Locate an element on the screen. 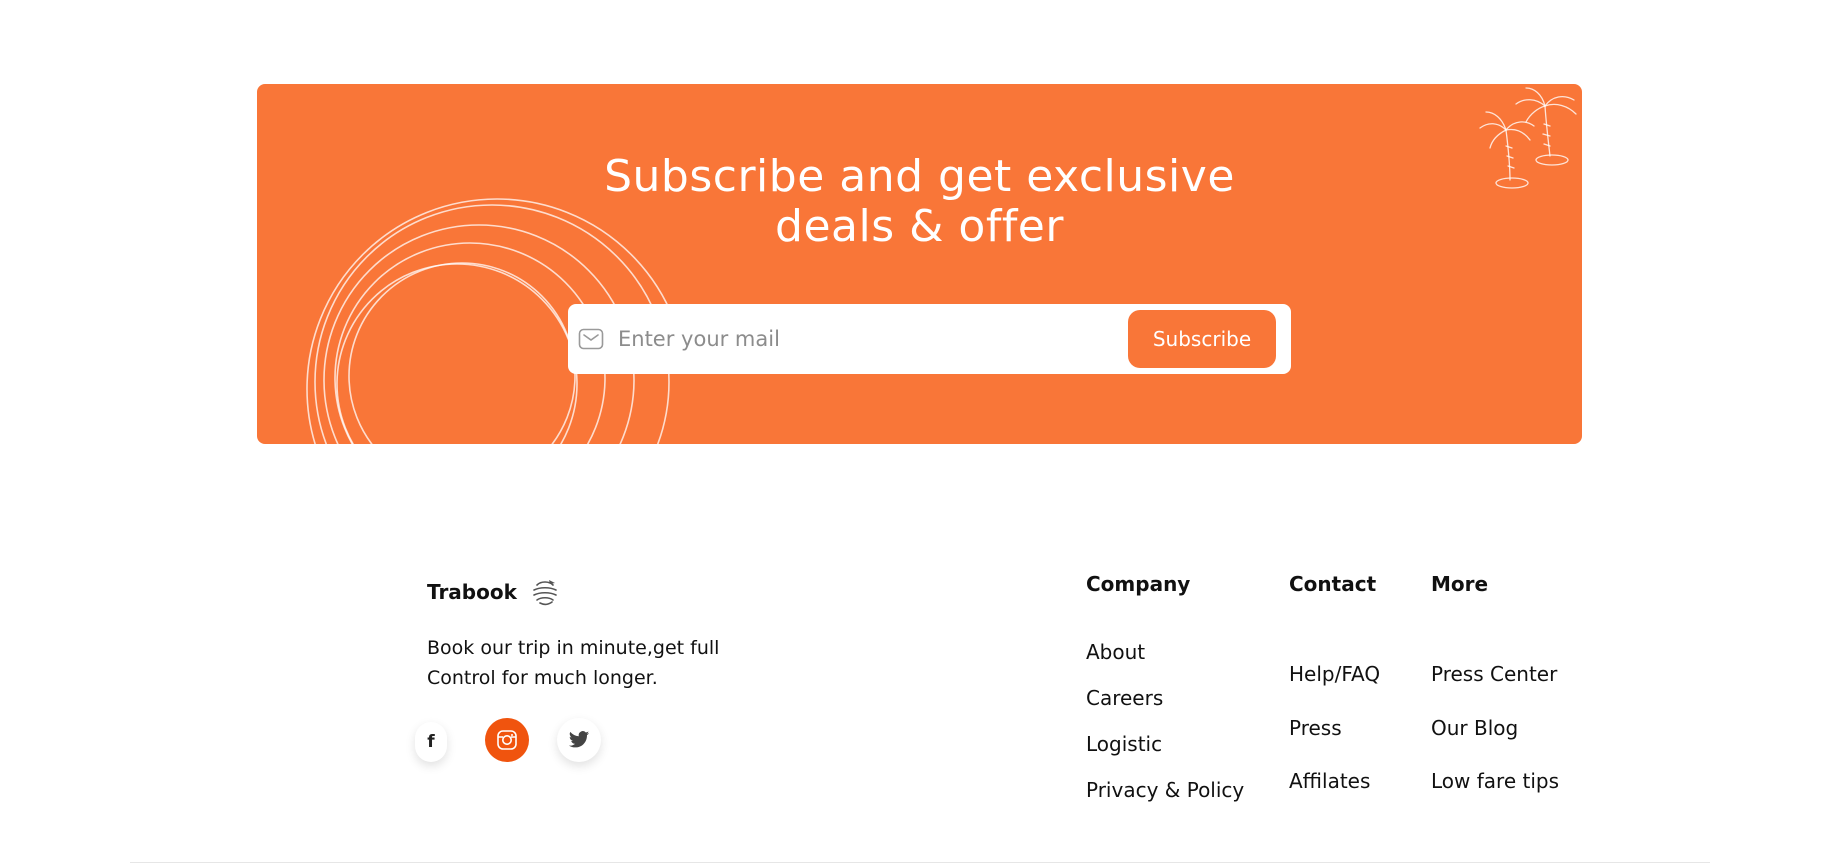 This screenshot has height=867, width=1829. twitter-link is located at coordinates (579, 740).